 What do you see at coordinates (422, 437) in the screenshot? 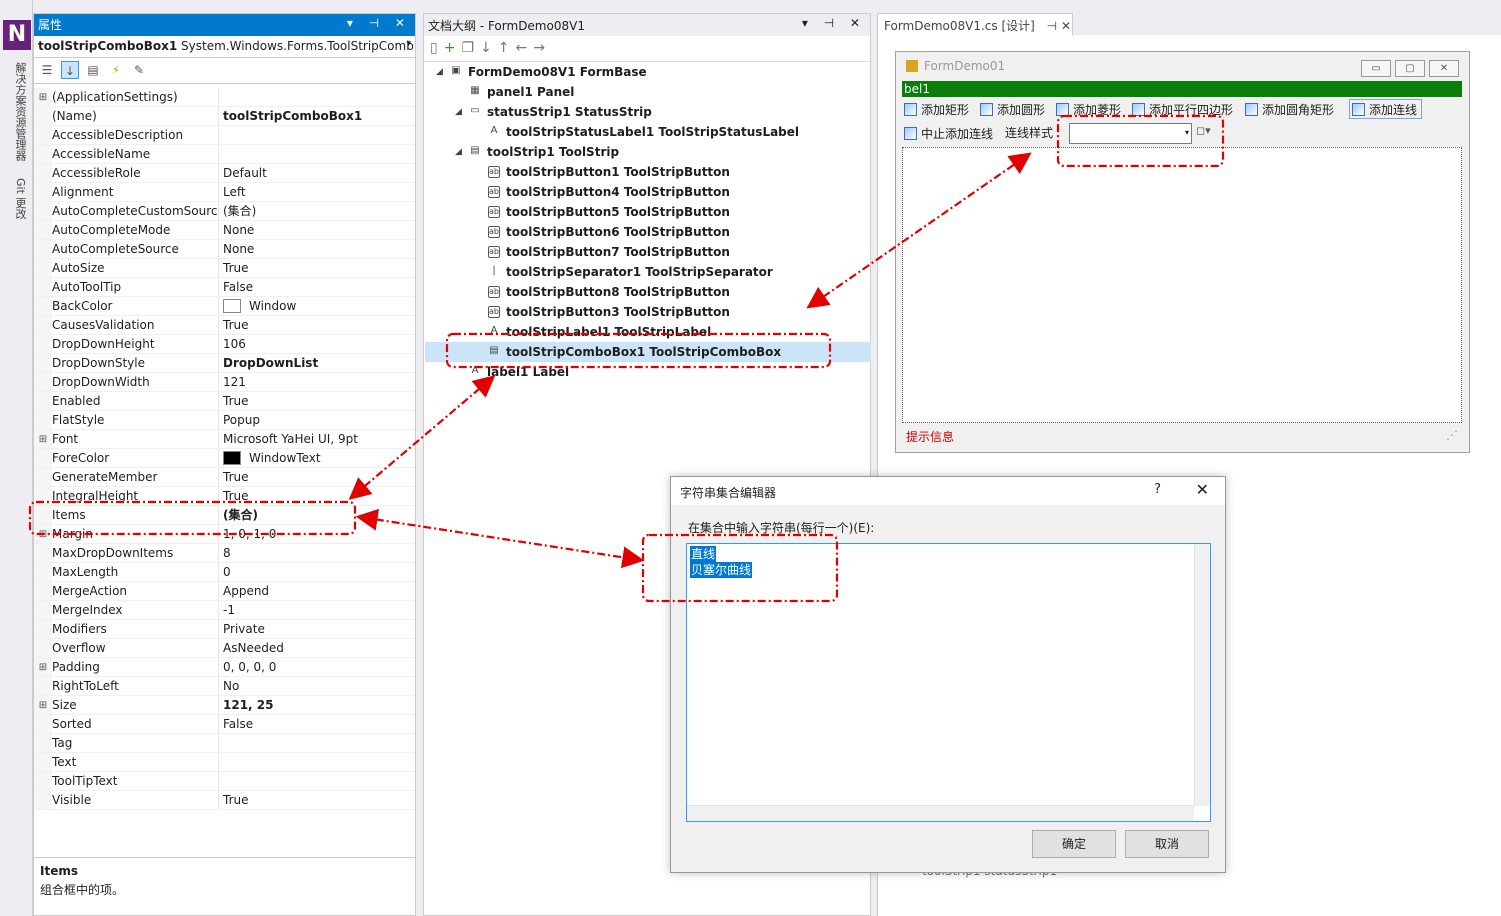
I see `arrow-outline-to-items` at bounding box center [422, 437].